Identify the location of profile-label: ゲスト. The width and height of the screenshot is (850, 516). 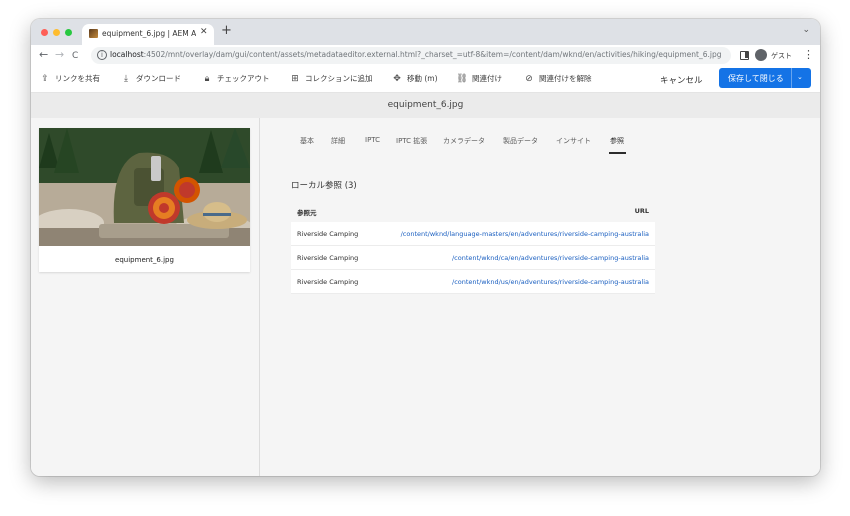
(781, 56).